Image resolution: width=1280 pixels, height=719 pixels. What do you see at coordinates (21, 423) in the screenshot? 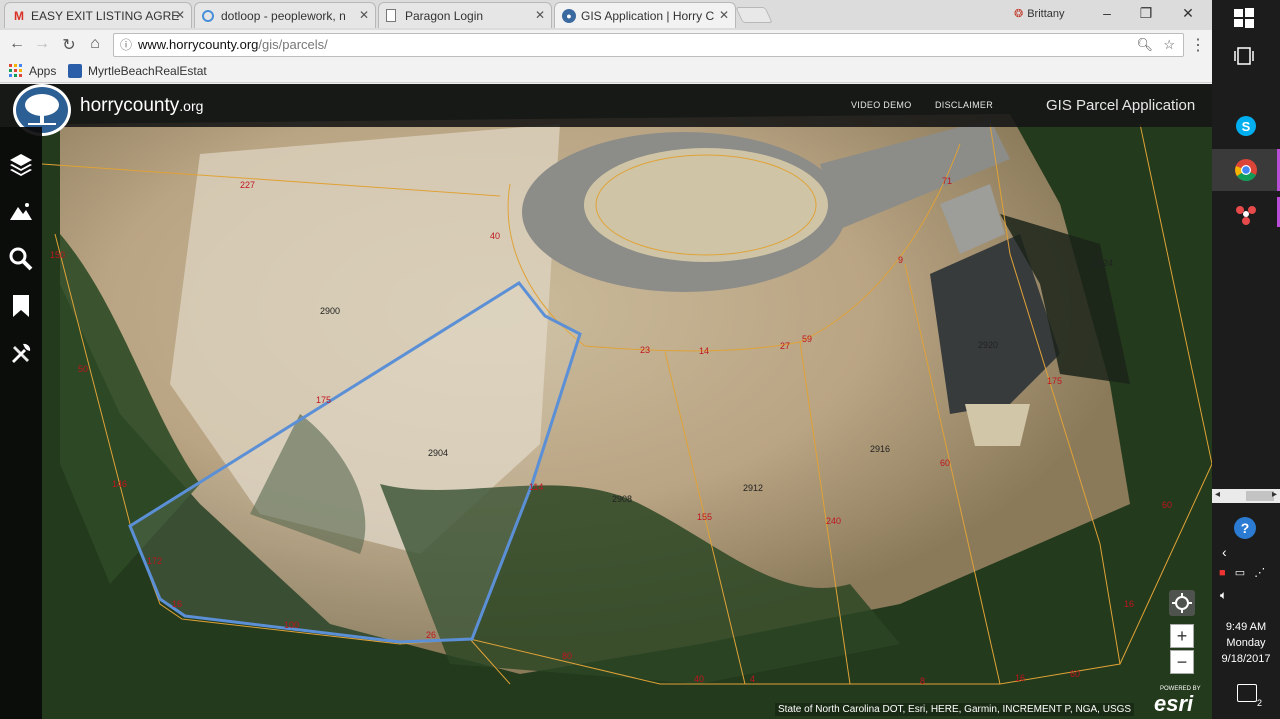
I see `tool-sidebar` at bounding box center [21, 423].